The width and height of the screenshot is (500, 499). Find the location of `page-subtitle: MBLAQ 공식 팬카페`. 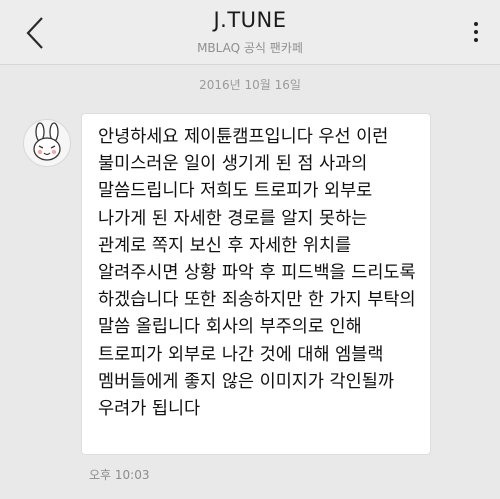

page-subtitle: MBLAQ 공식 팬카페 is located at coordinates (250, 48).